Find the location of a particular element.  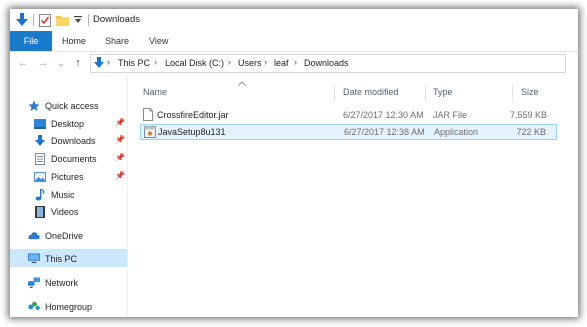

sidebar-item-label: Downloads is located at coordinates (73, 140).